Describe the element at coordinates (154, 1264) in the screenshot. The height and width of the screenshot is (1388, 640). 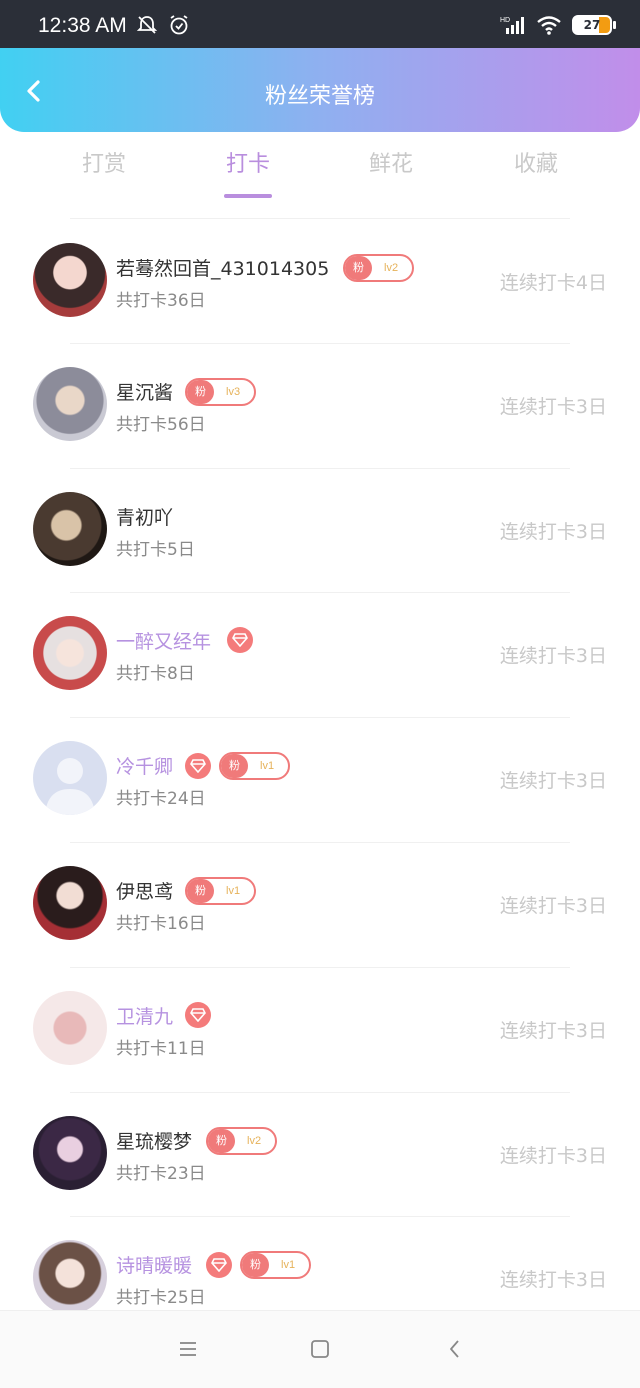
I see `user-name: 诗晴暖暖` at that location.